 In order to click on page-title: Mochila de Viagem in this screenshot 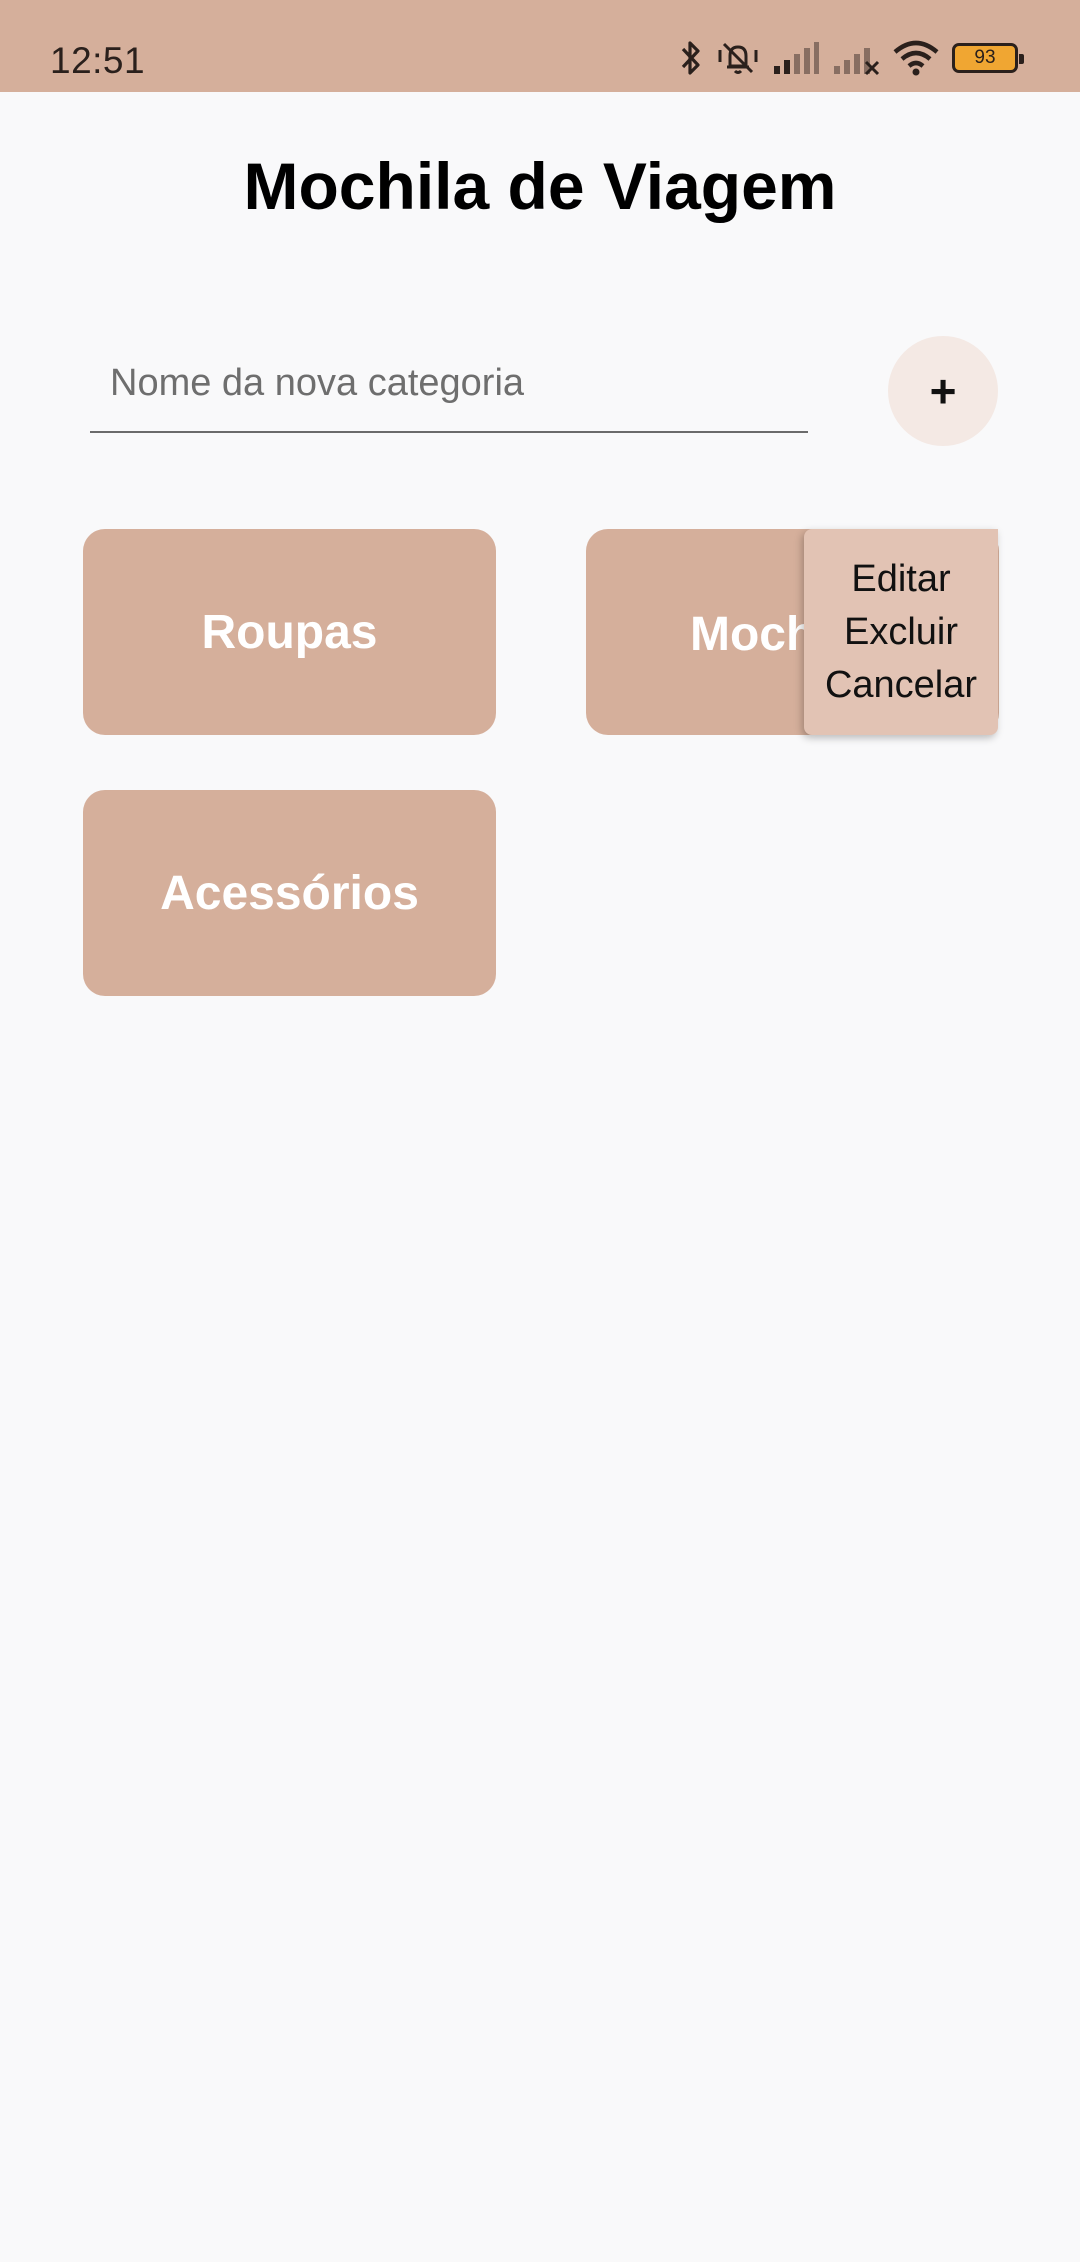, I will do `click(540, 186)`.